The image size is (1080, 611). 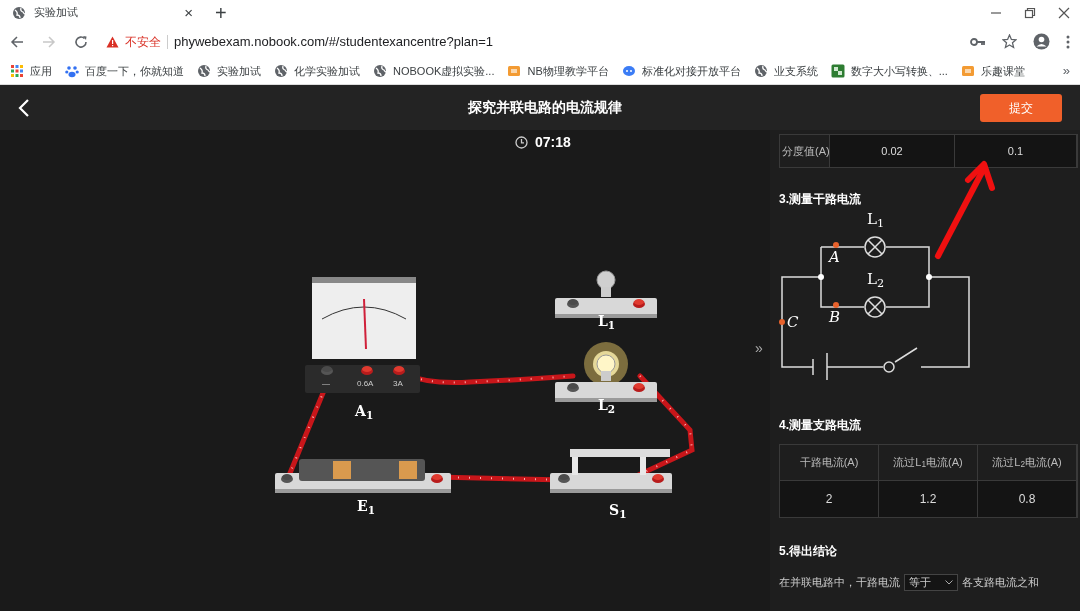 What do you see at coordinates (317, 71) in the screenshot?
I see `bookmark-link: 化学实验加试` at bounding box center [317, 71].